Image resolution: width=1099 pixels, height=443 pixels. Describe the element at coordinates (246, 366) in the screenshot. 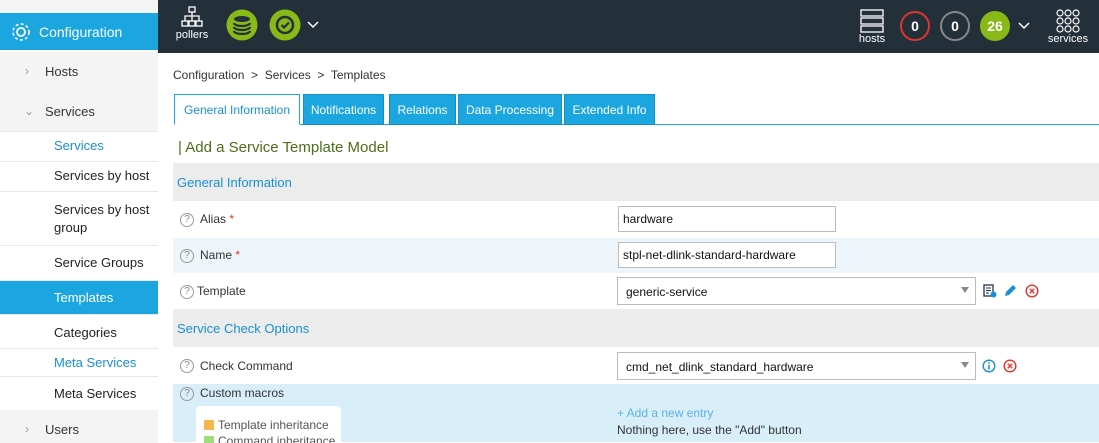

I see `check-command-label: Check Command` at that location.